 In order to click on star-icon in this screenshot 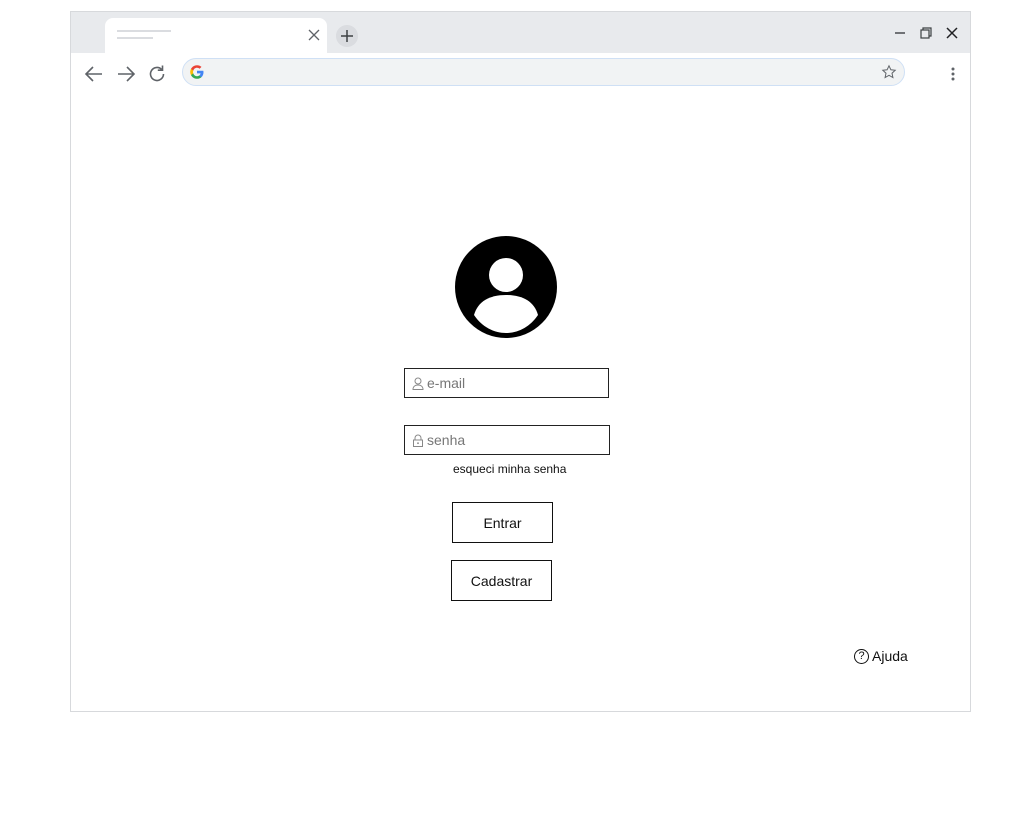, I will do `click(889, 72)`.